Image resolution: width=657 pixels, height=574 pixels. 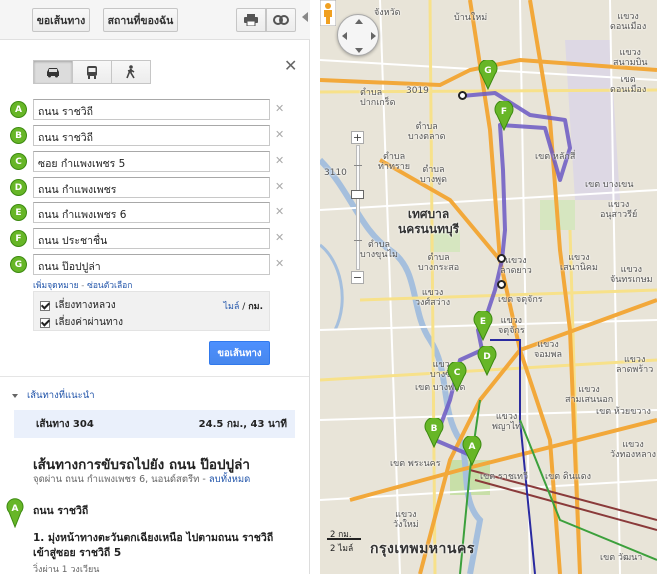 What do you see at coordinates (434, 429) in the screenshot?
I see `pin-letter: B` at bounding box center [434, 429].